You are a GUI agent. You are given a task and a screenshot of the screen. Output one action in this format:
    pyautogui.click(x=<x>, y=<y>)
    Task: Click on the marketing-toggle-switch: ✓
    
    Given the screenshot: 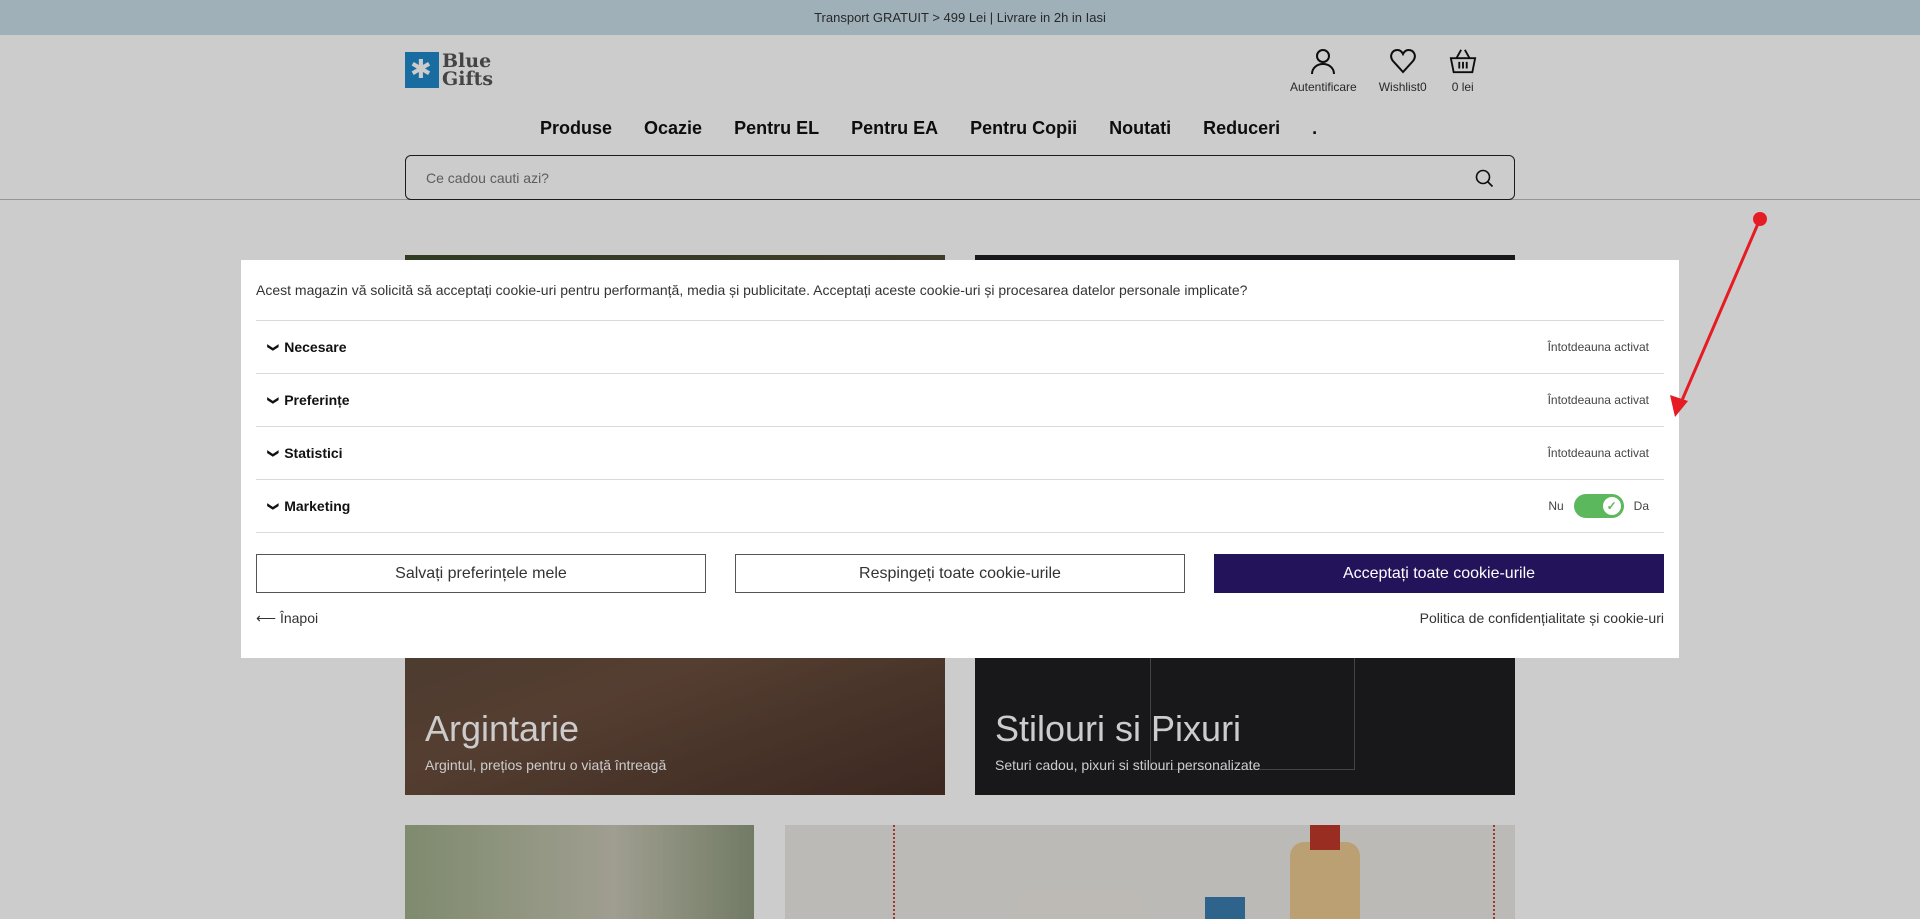 What is the action you would take?
    pyautogui.click(x=1598, y=506)
    